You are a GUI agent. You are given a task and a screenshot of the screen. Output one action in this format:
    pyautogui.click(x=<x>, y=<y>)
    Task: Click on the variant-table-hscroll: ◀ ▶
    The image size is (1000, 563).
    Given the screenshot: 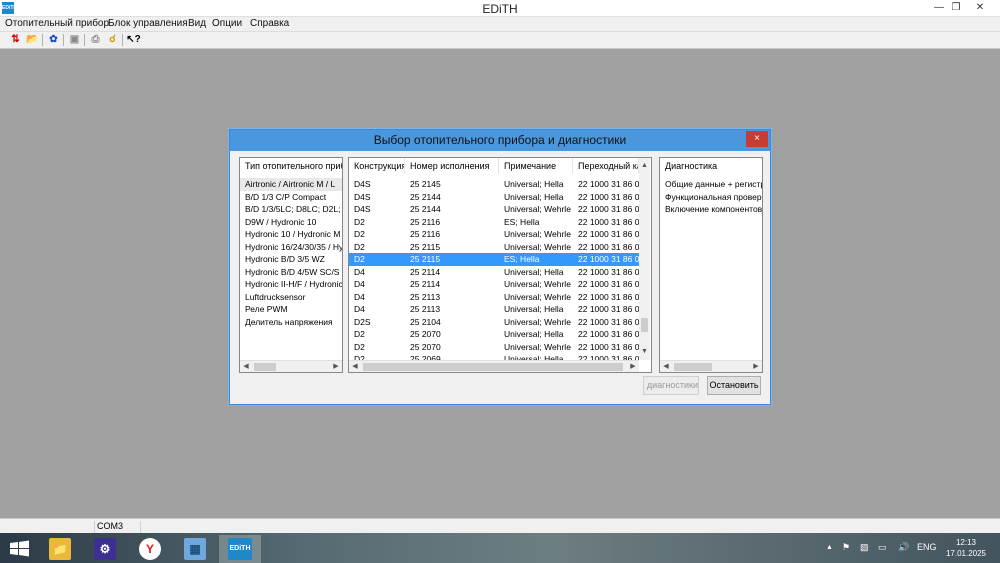 What is the action you would take?
    pyautogui.click(x=494, y=366)
    